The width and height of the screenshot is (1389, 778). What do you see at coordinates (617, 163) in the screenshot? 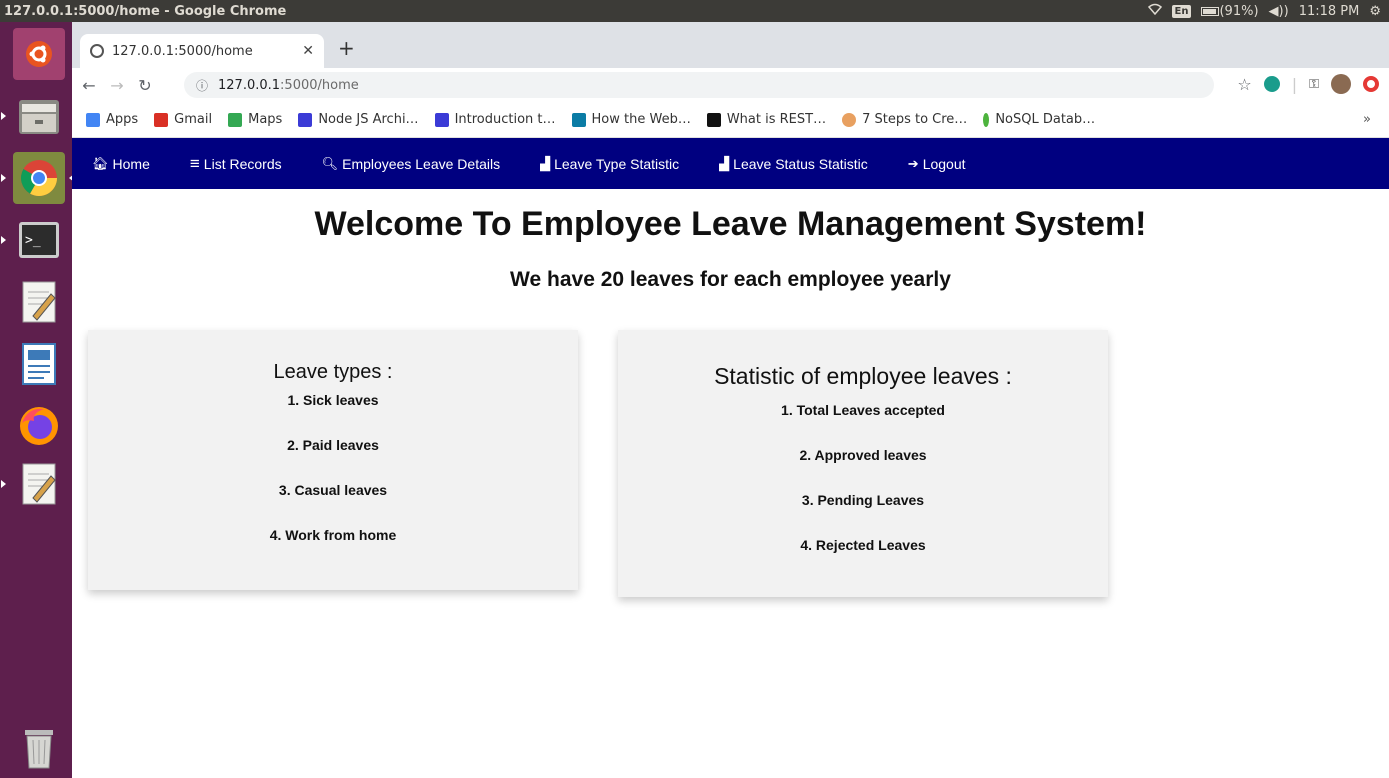
I see `nav-label: Leave Type Statistic` at bounding box center [617, 163].